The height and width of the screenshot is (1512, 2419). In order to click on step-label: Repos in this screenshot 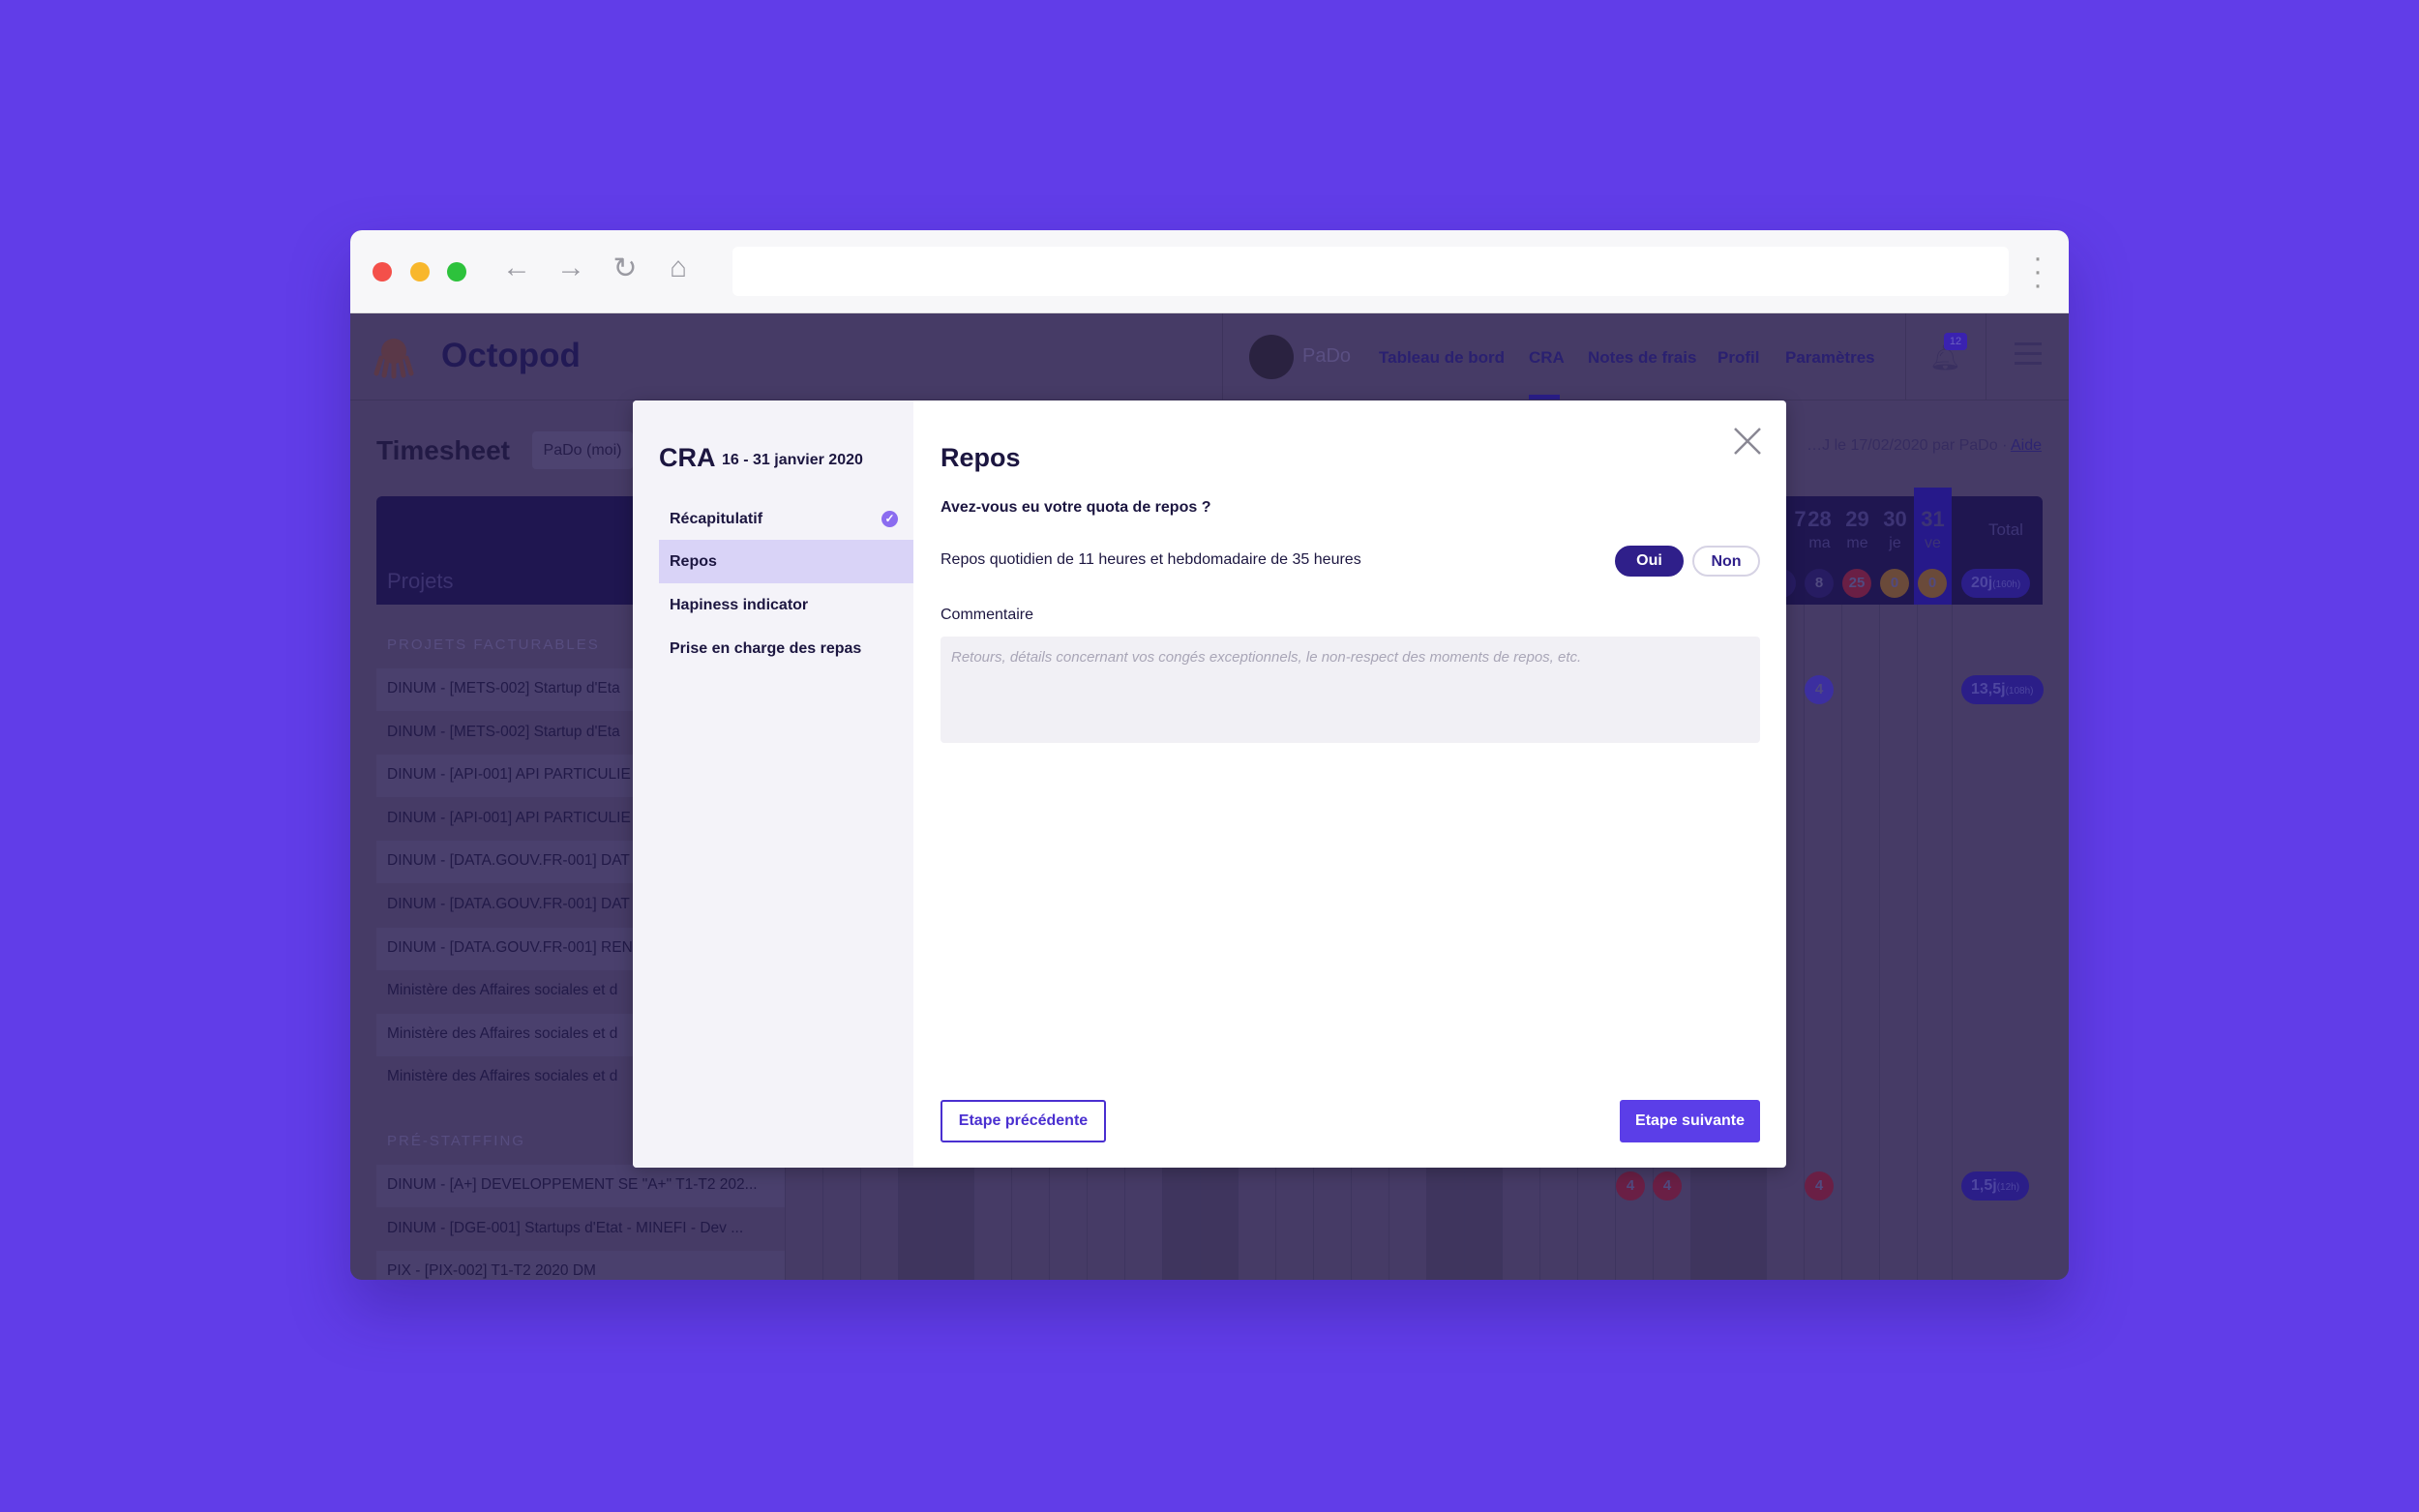, I will do `click(694, 562)`.